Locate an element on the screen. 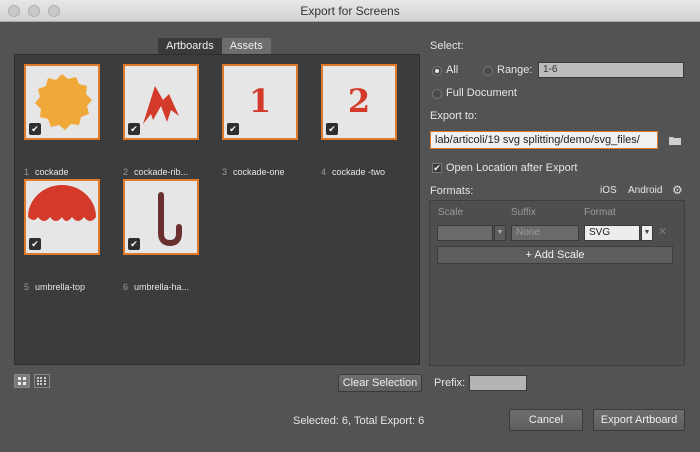  list-view-icon is located at coordinates (41, 381).